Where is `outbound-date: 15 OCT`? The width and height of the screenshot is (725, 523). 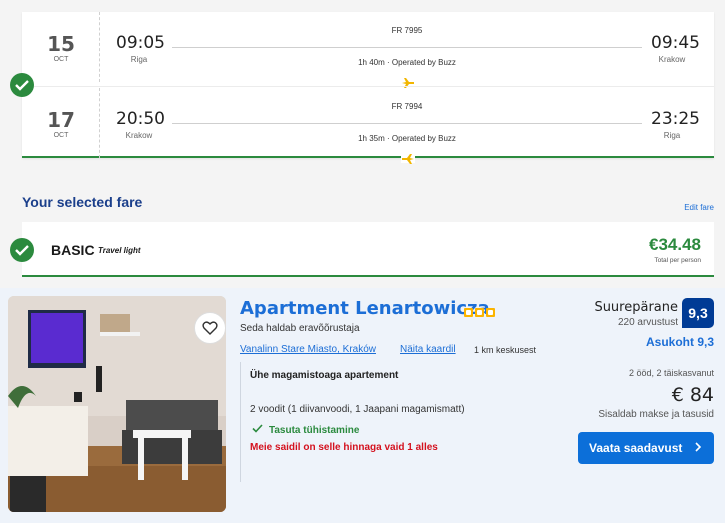 outbound-date: 15 OCT is located at coordinates (61, 47).